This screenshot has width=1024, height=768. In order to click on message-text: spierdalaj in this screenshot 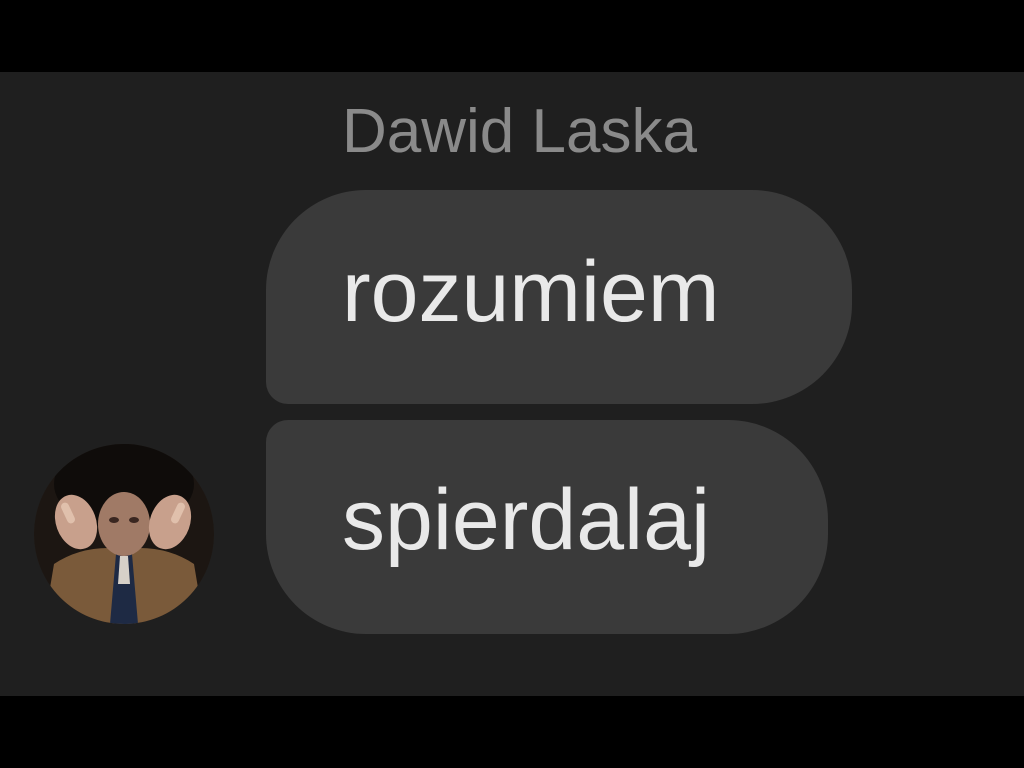, I will do `click(526, 520)`.